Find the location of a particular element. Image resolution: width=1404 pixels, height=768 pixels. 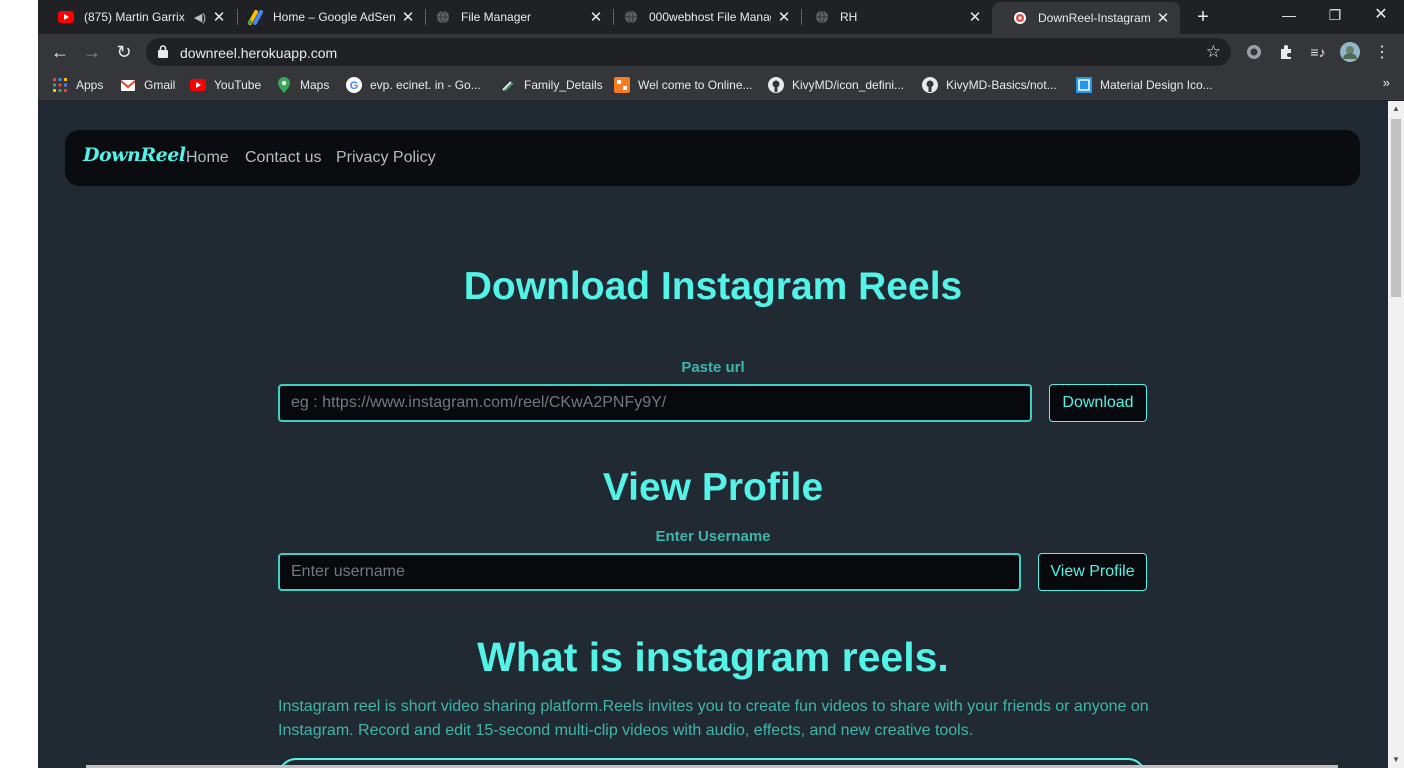

download-title: Download Instagram Reels is located at coordinates (713, 286).